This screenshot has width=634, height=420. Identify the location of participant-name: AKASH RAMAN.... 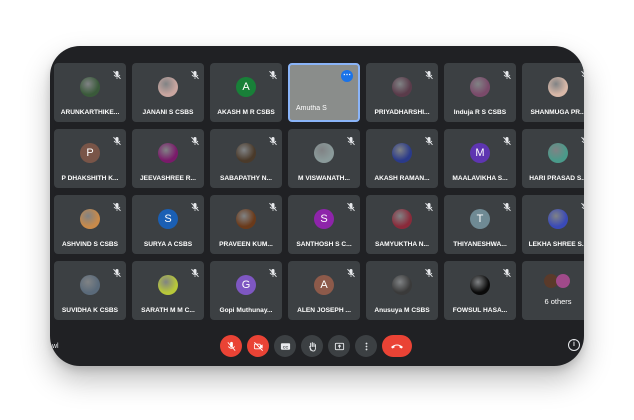
(402, 178).